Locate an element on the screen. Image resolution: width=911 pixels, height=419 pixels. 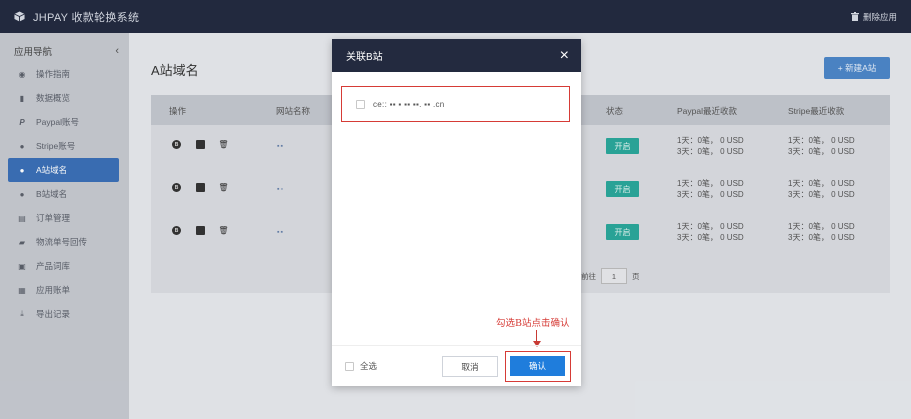
select-all: 全选 is located at coordinates (361, 366).